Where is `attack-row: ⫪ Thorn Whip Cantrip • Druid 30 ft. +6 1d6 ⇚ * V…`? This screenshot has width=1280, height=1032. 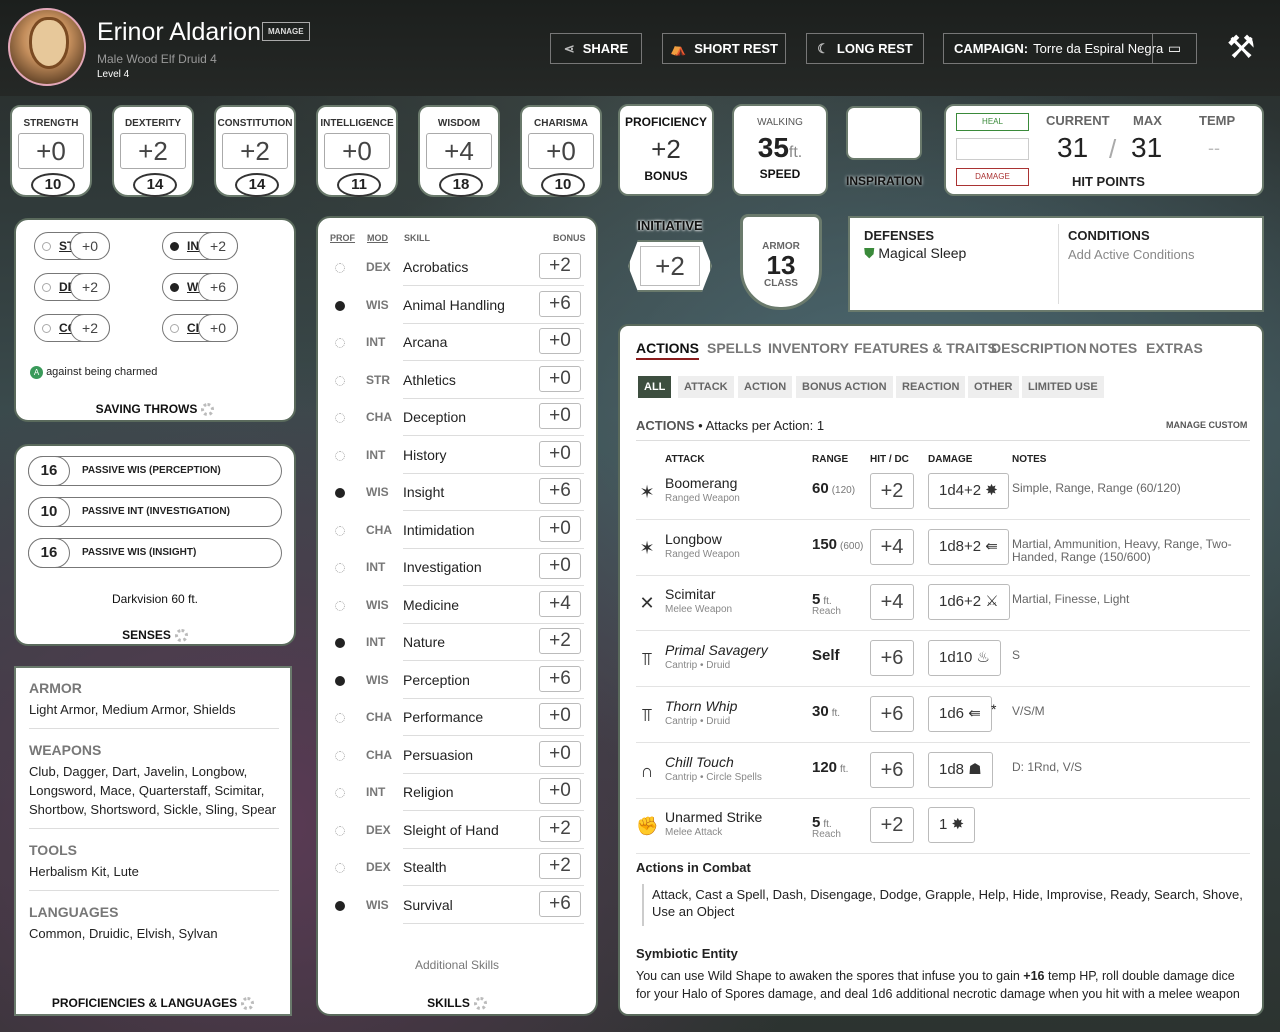 attack-row: ⫪ Thorn Whip Cantrip • Druid 30 ft. +6 1d6 ⇚ * V… is located at coordinates (943, 717).